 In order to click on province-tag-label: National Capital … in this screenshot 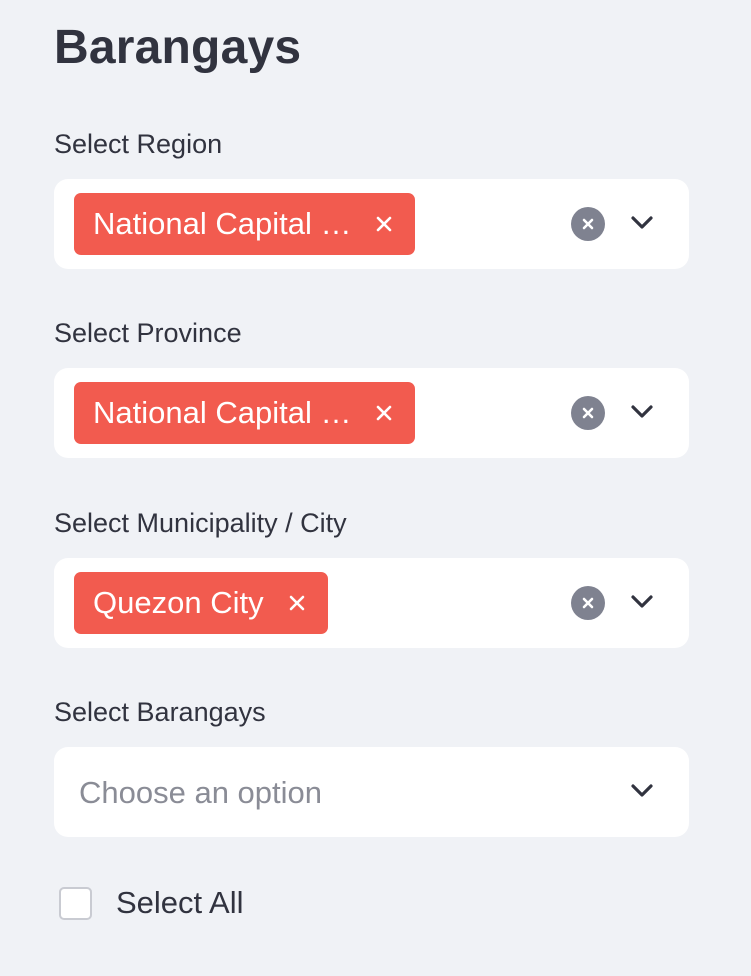, I will do `click(222, 412)`.